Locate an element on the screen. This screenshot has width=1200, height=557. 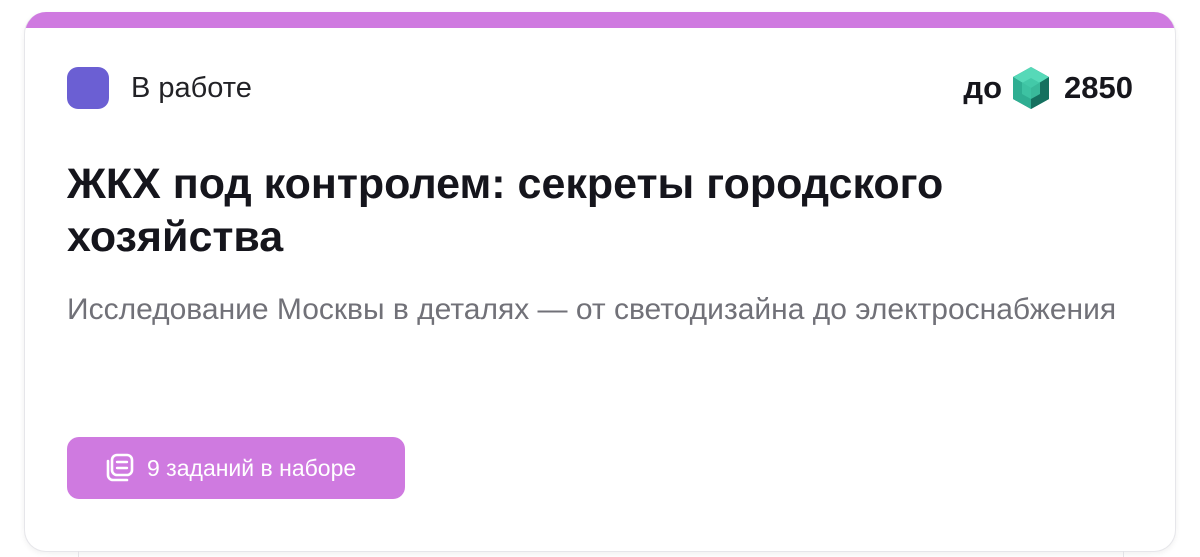
reward-prefix: до is located at coordinates (983, 87).